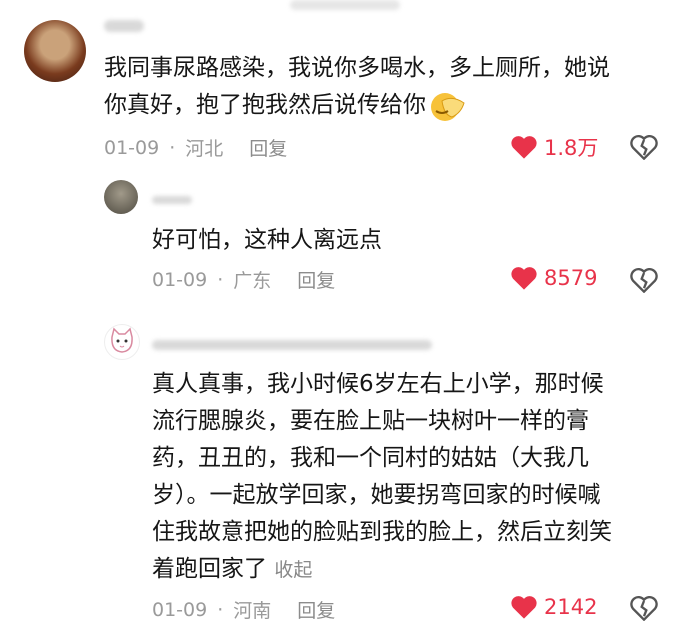 This screenshot has width=690, height=625. What do you see at coordinates (204, 149) in the screenshot?
I see `comment-location: 河北` at bounding box center [204, 149].